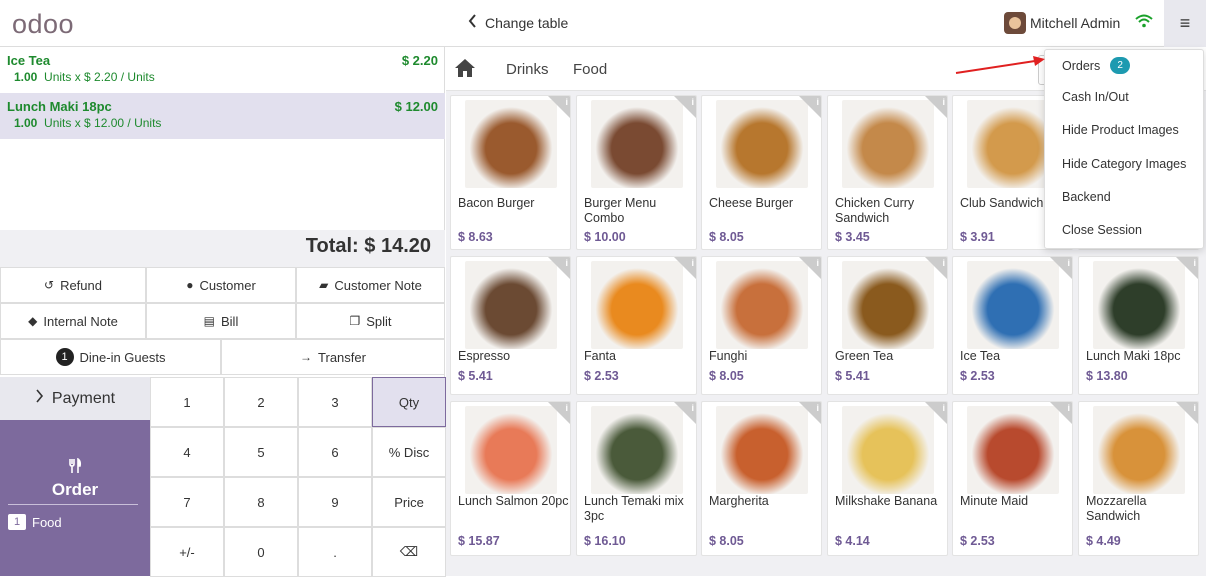  Describe the element at coordinates (187, 552) in the screenshot. I see `numpad-key: +/-` at that location.